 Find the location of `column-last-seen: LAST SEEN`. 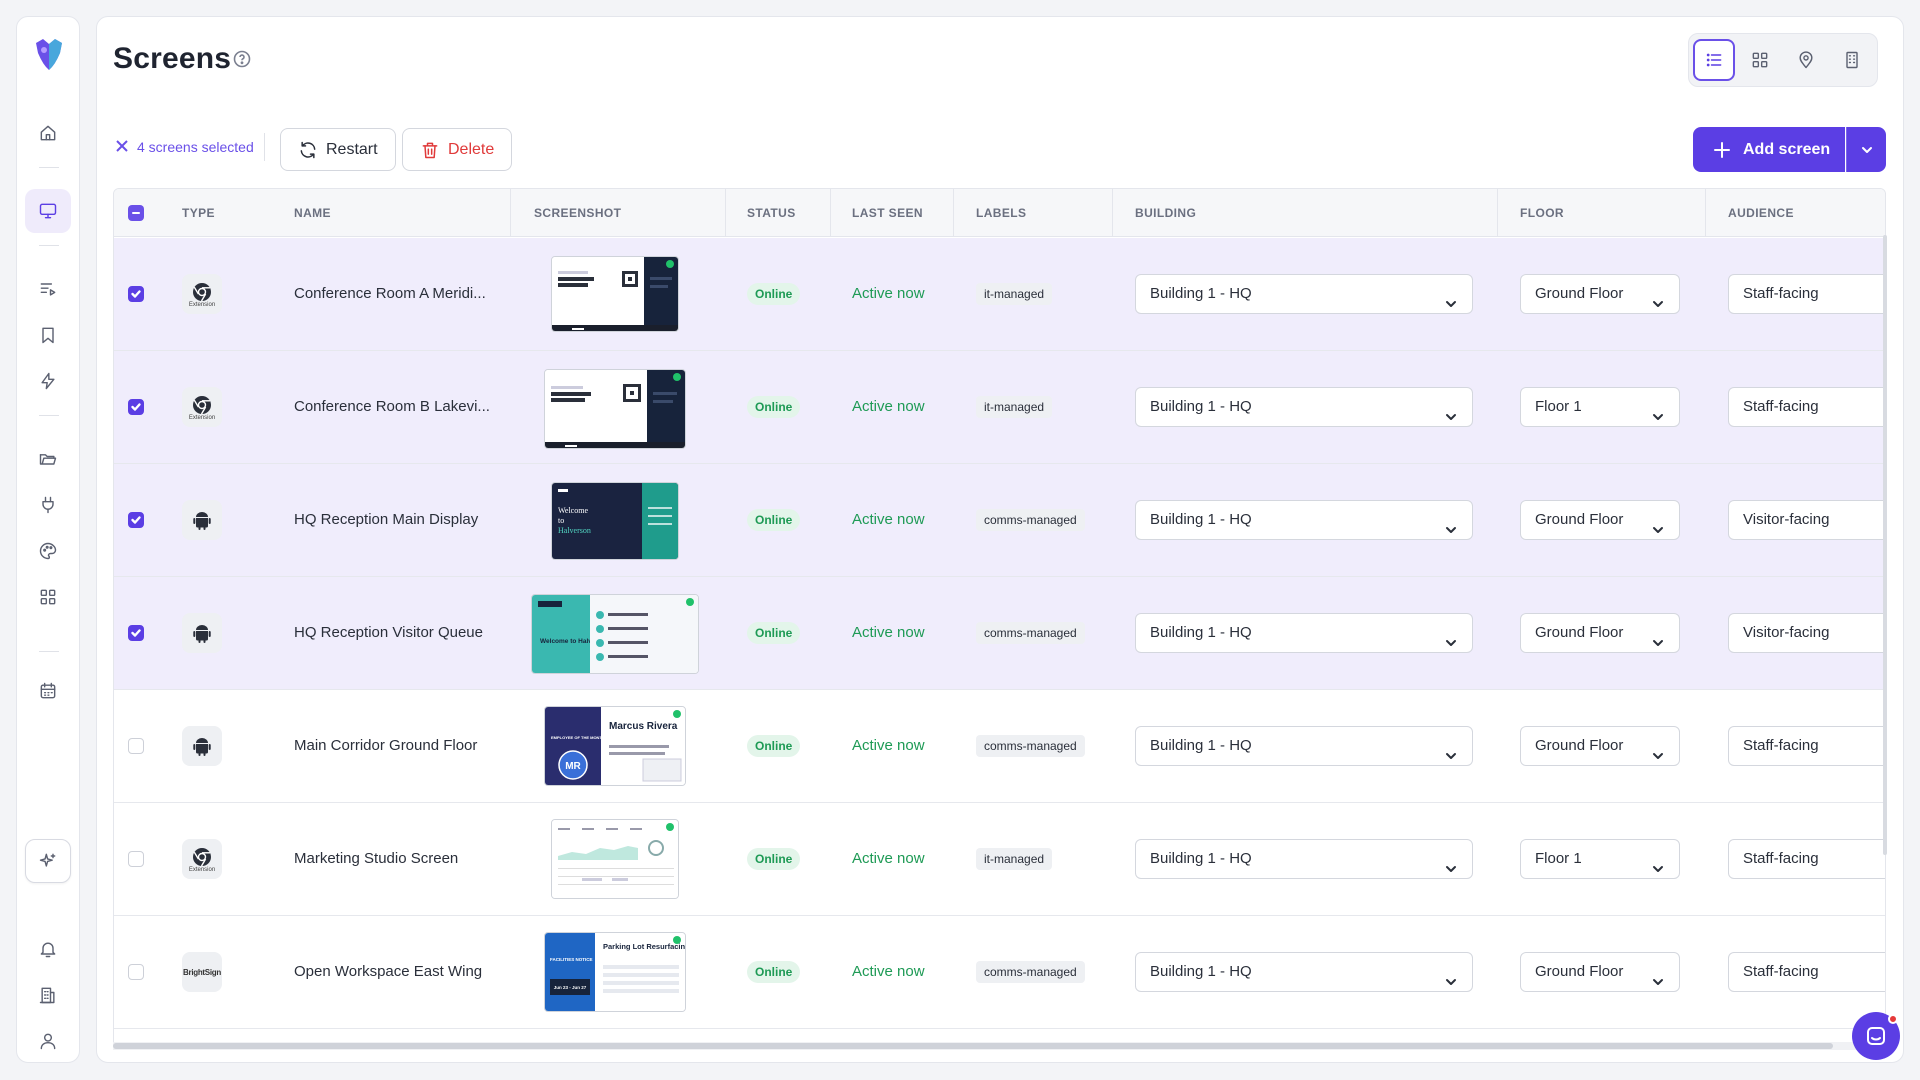

column-last-seen: LAST SEEN is located at coordinates (887, 213).